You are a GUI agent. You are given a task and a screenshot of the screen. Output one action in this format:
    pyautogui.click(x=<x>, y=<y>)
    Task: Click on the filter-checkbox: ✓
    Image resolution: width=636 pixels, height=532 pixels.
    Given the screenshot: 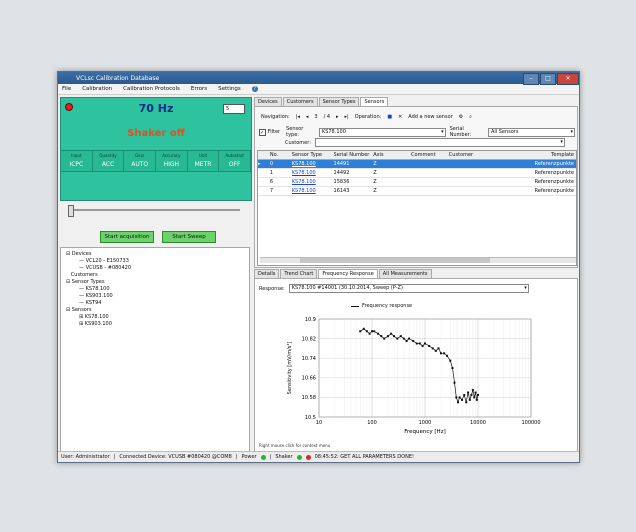 What is the action you would take?
    pyautogui.click(x=262, y=132)
    